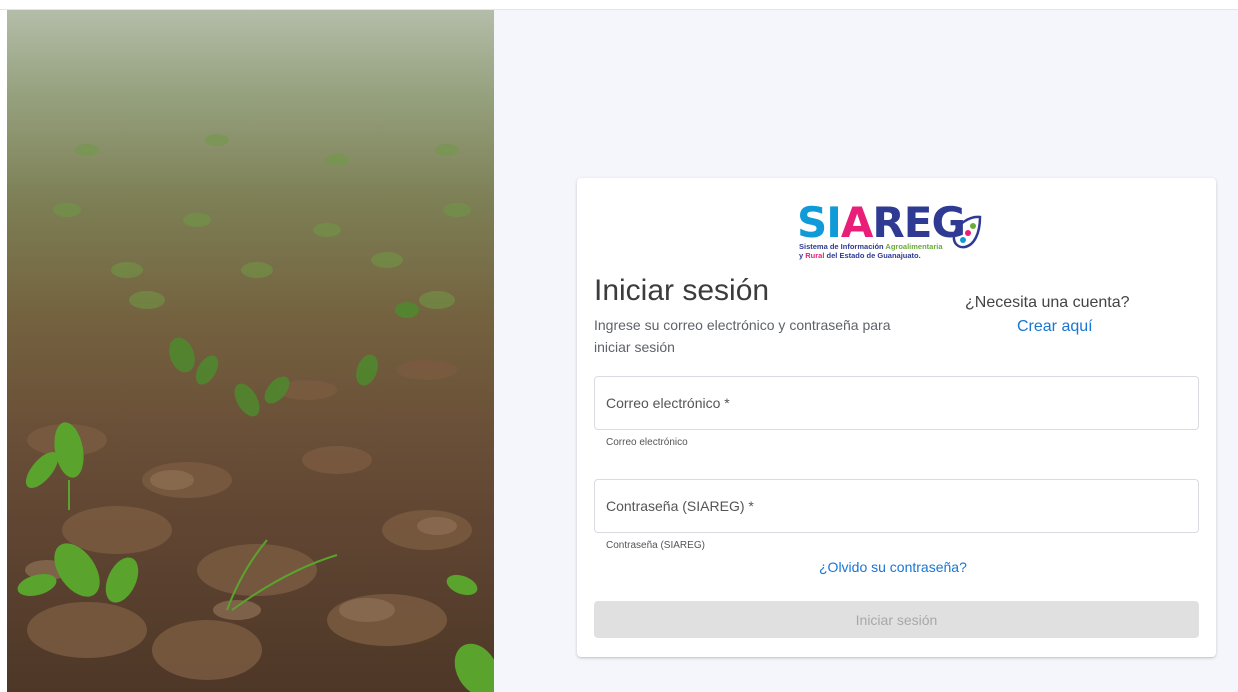  I want to click on create-account-link: Crear aquí, so click(1055, 327).